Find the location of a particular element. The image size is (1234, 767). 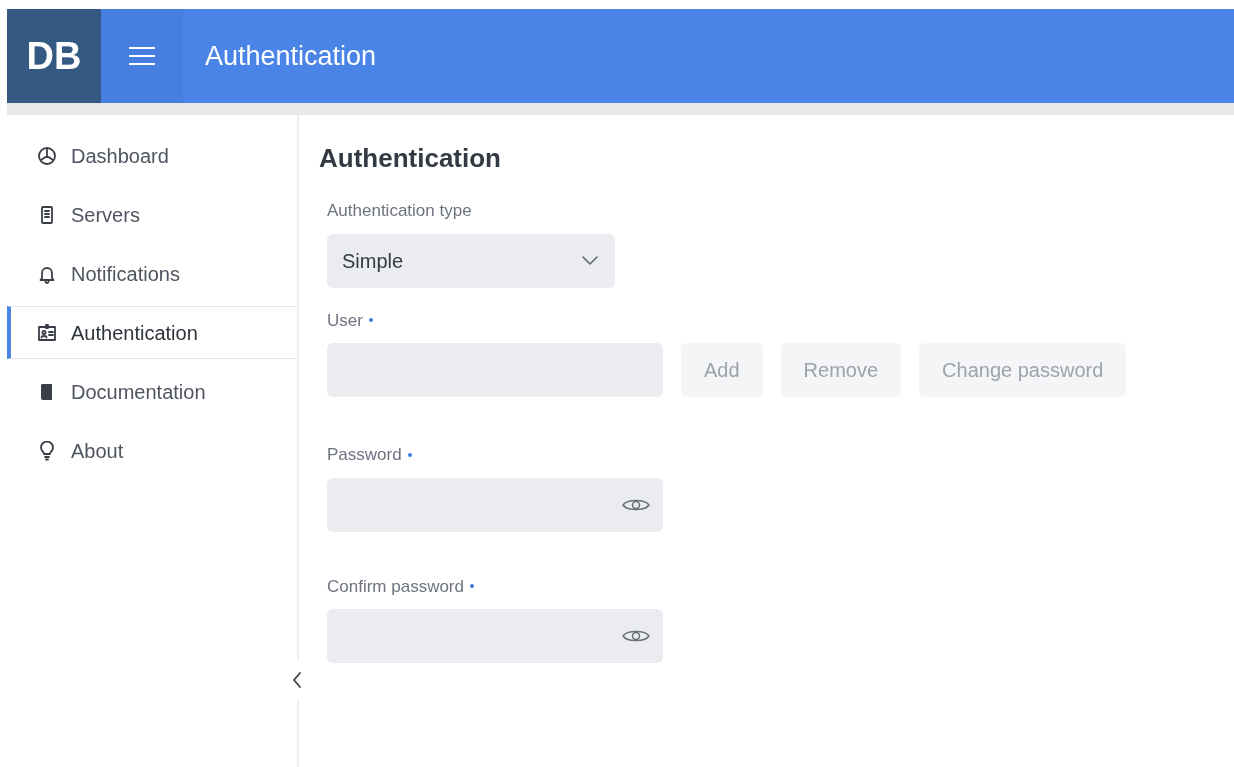

sidebar-item: Notifications is located at coordinates (152, 273).